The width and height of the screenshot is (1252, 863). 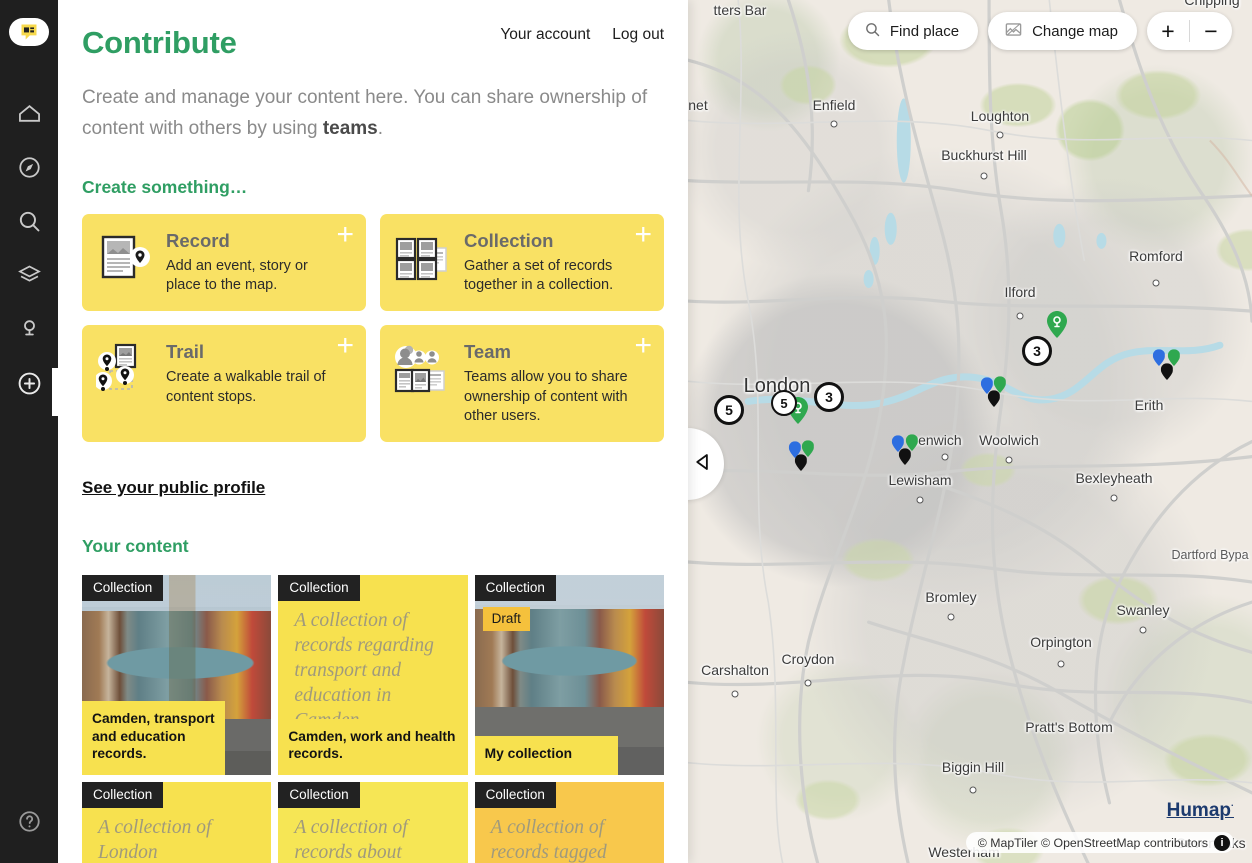 What do you see at coordinates (177, 822) in the screenshot?
I see `content-card: Collection A collection of London` at bounding box center [177, 822].